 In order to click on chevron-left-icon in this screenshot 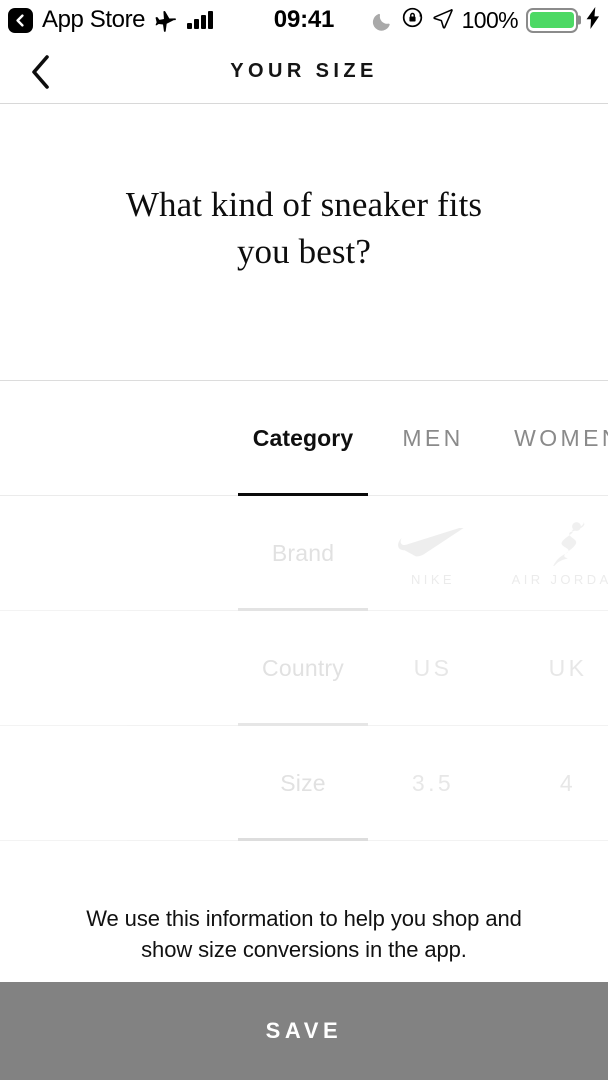, I will do `click(40, 71)`.